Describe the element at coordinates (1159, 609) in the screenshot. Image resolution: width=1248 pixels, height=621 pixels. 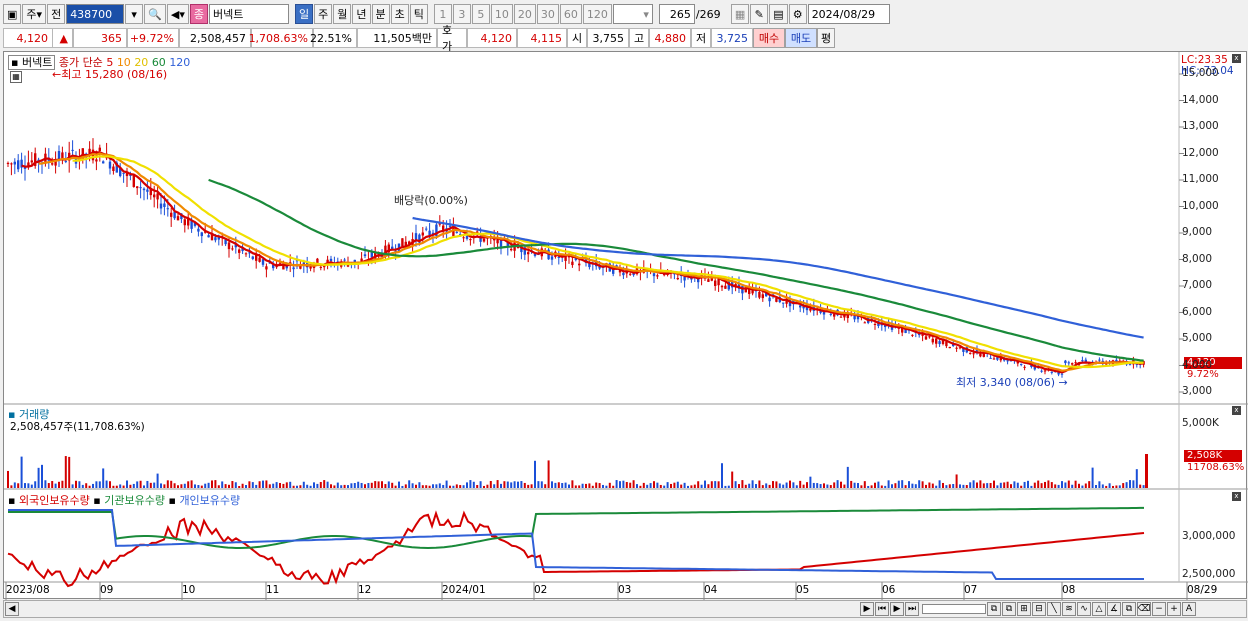
I see `zoom-out-icon: −` at that location.